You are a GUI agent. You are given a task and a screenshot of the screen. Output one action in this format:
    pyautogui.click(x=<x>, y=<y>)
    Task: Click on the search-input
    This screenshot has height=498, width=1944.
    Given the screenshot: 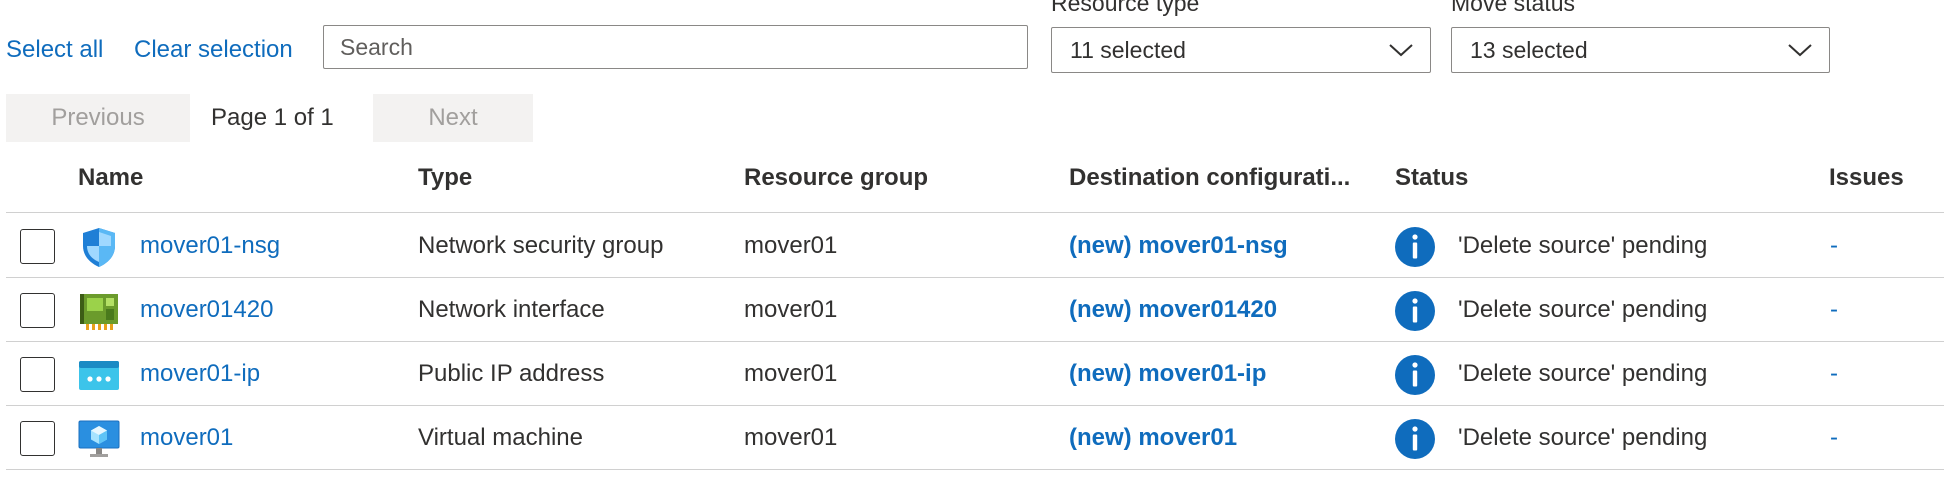 What is the action you would take?
    pyautogui.click(x=675, y=47)
    